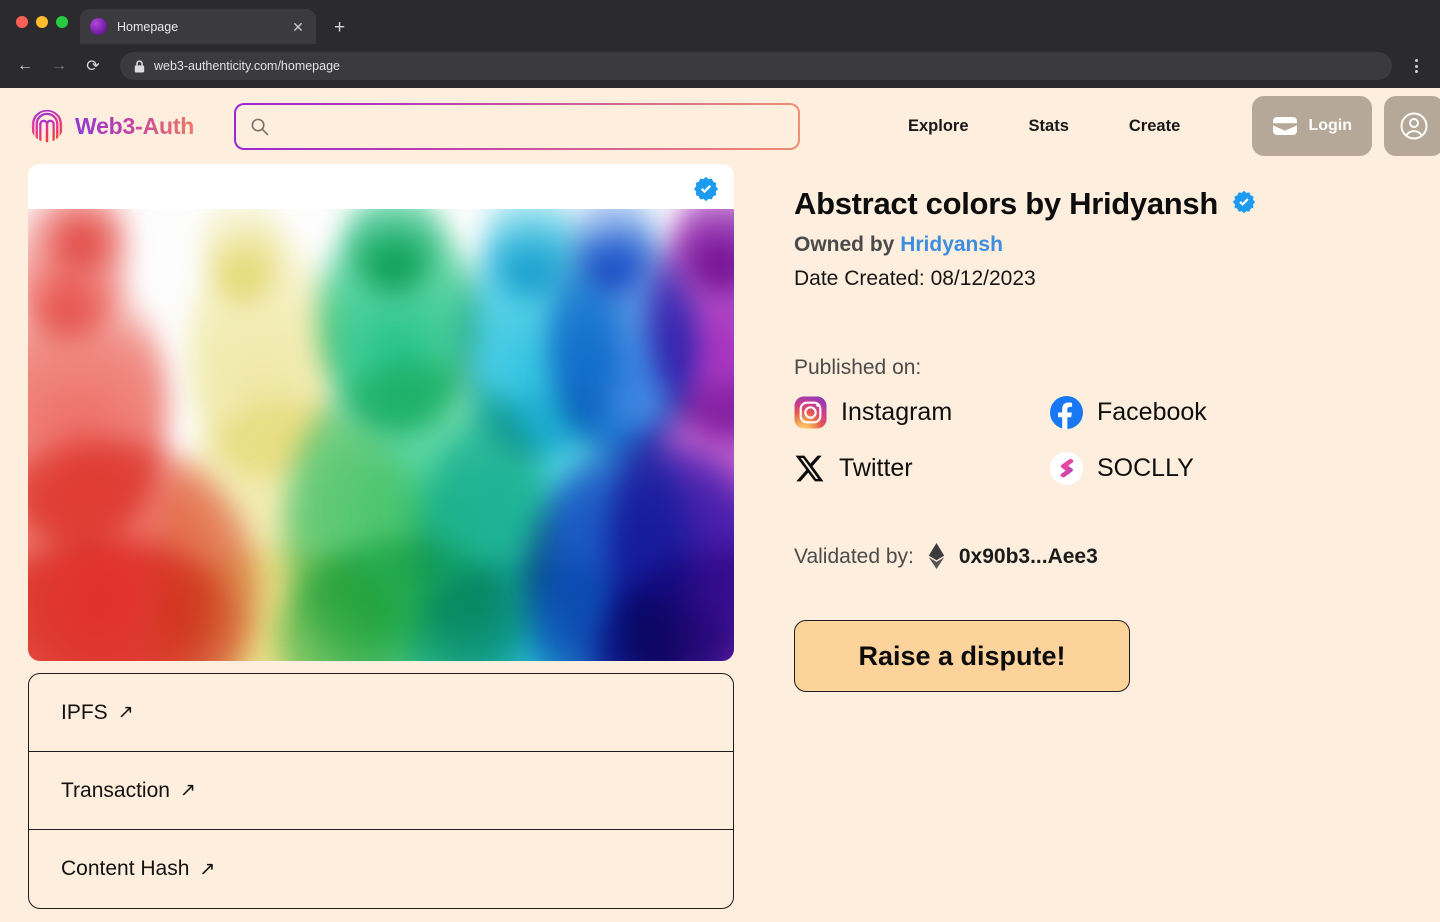 This screenshot has height=922, width=1440. I want to click on search-box, so click(517, 126).